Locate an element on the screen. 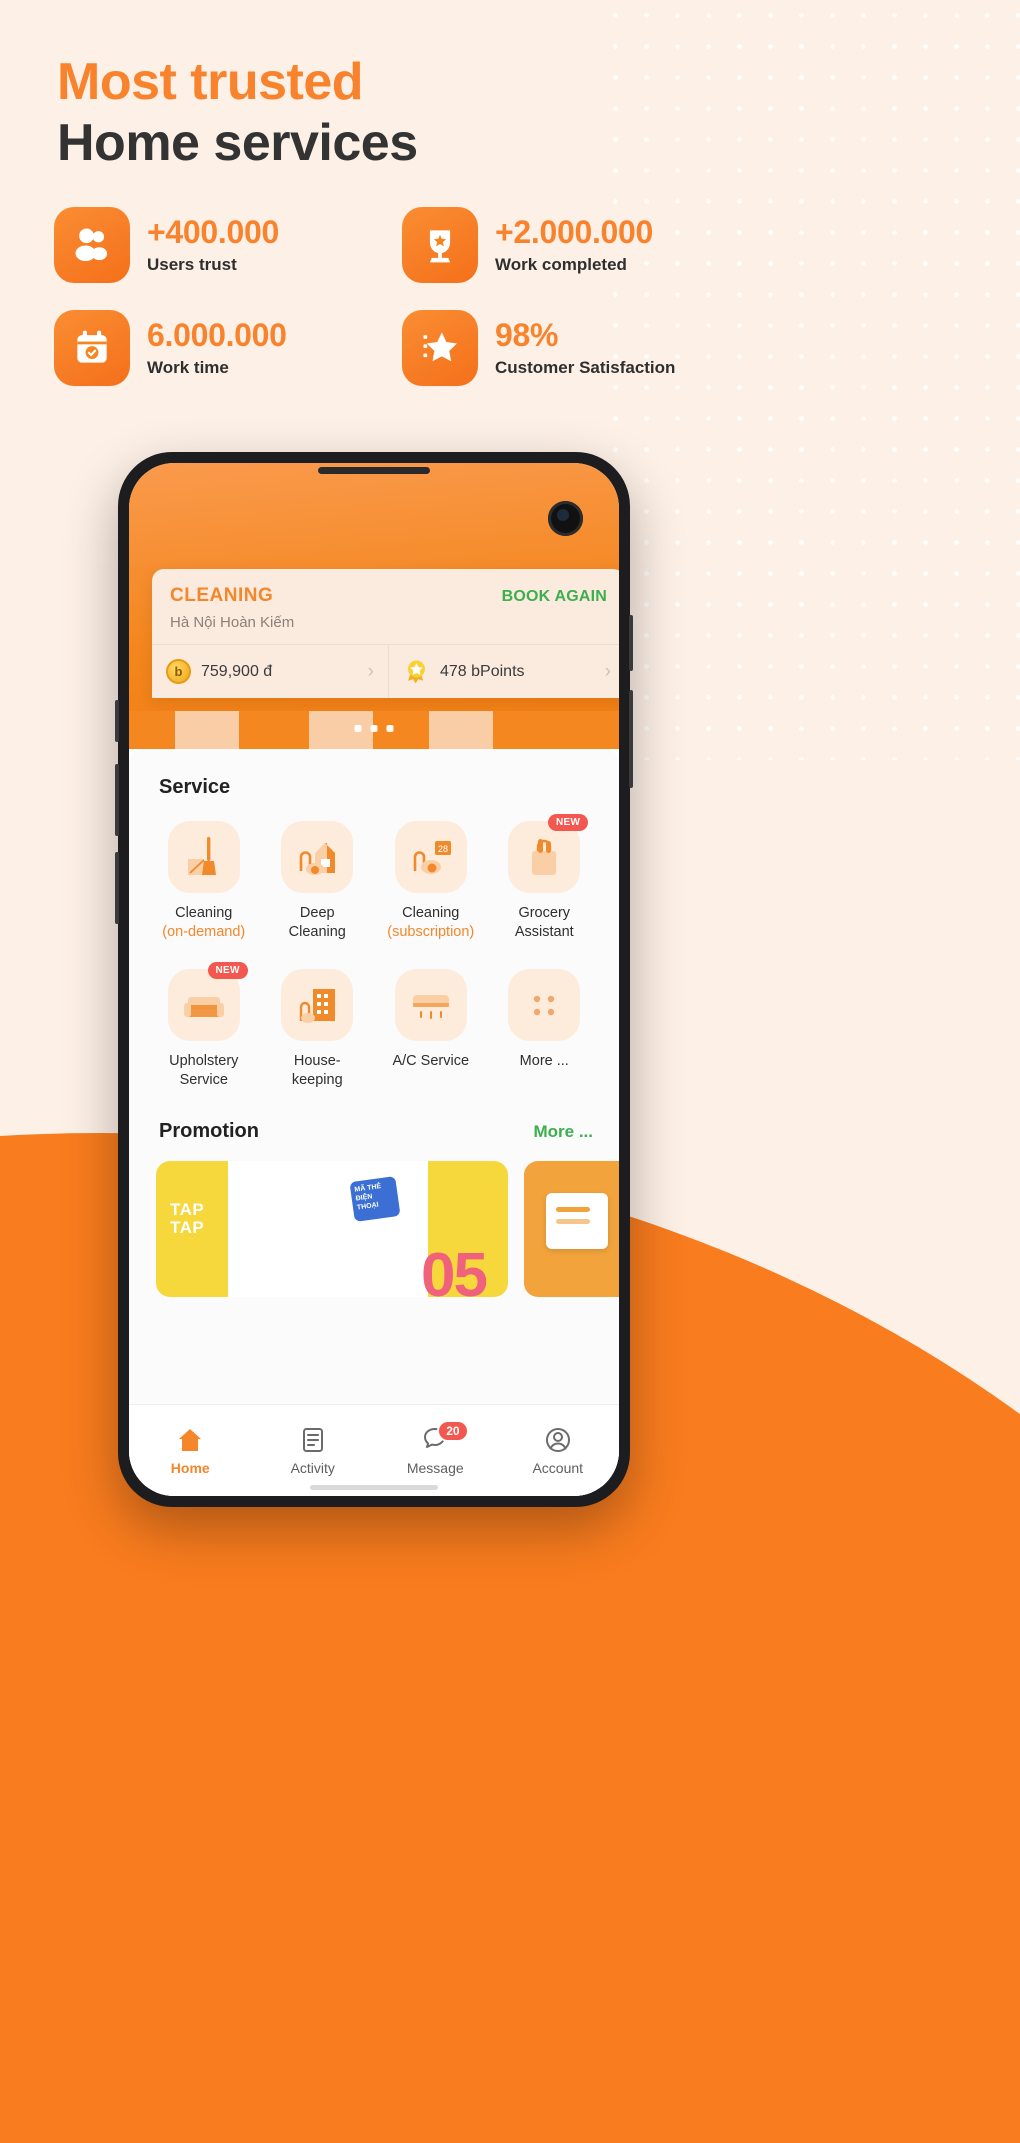 The height and width of the screenshot is (2143, 1020). account-icon is located at coordinates (557, 1439).